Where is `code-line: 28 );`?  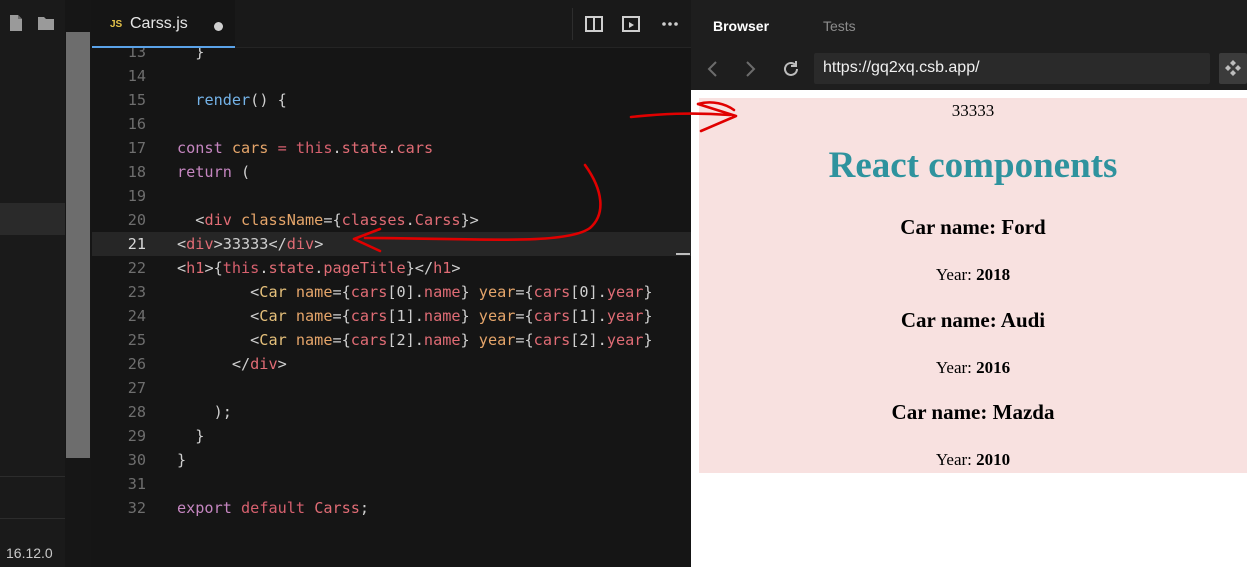
code-line: 28 ); is located at coordinates (391, 412).